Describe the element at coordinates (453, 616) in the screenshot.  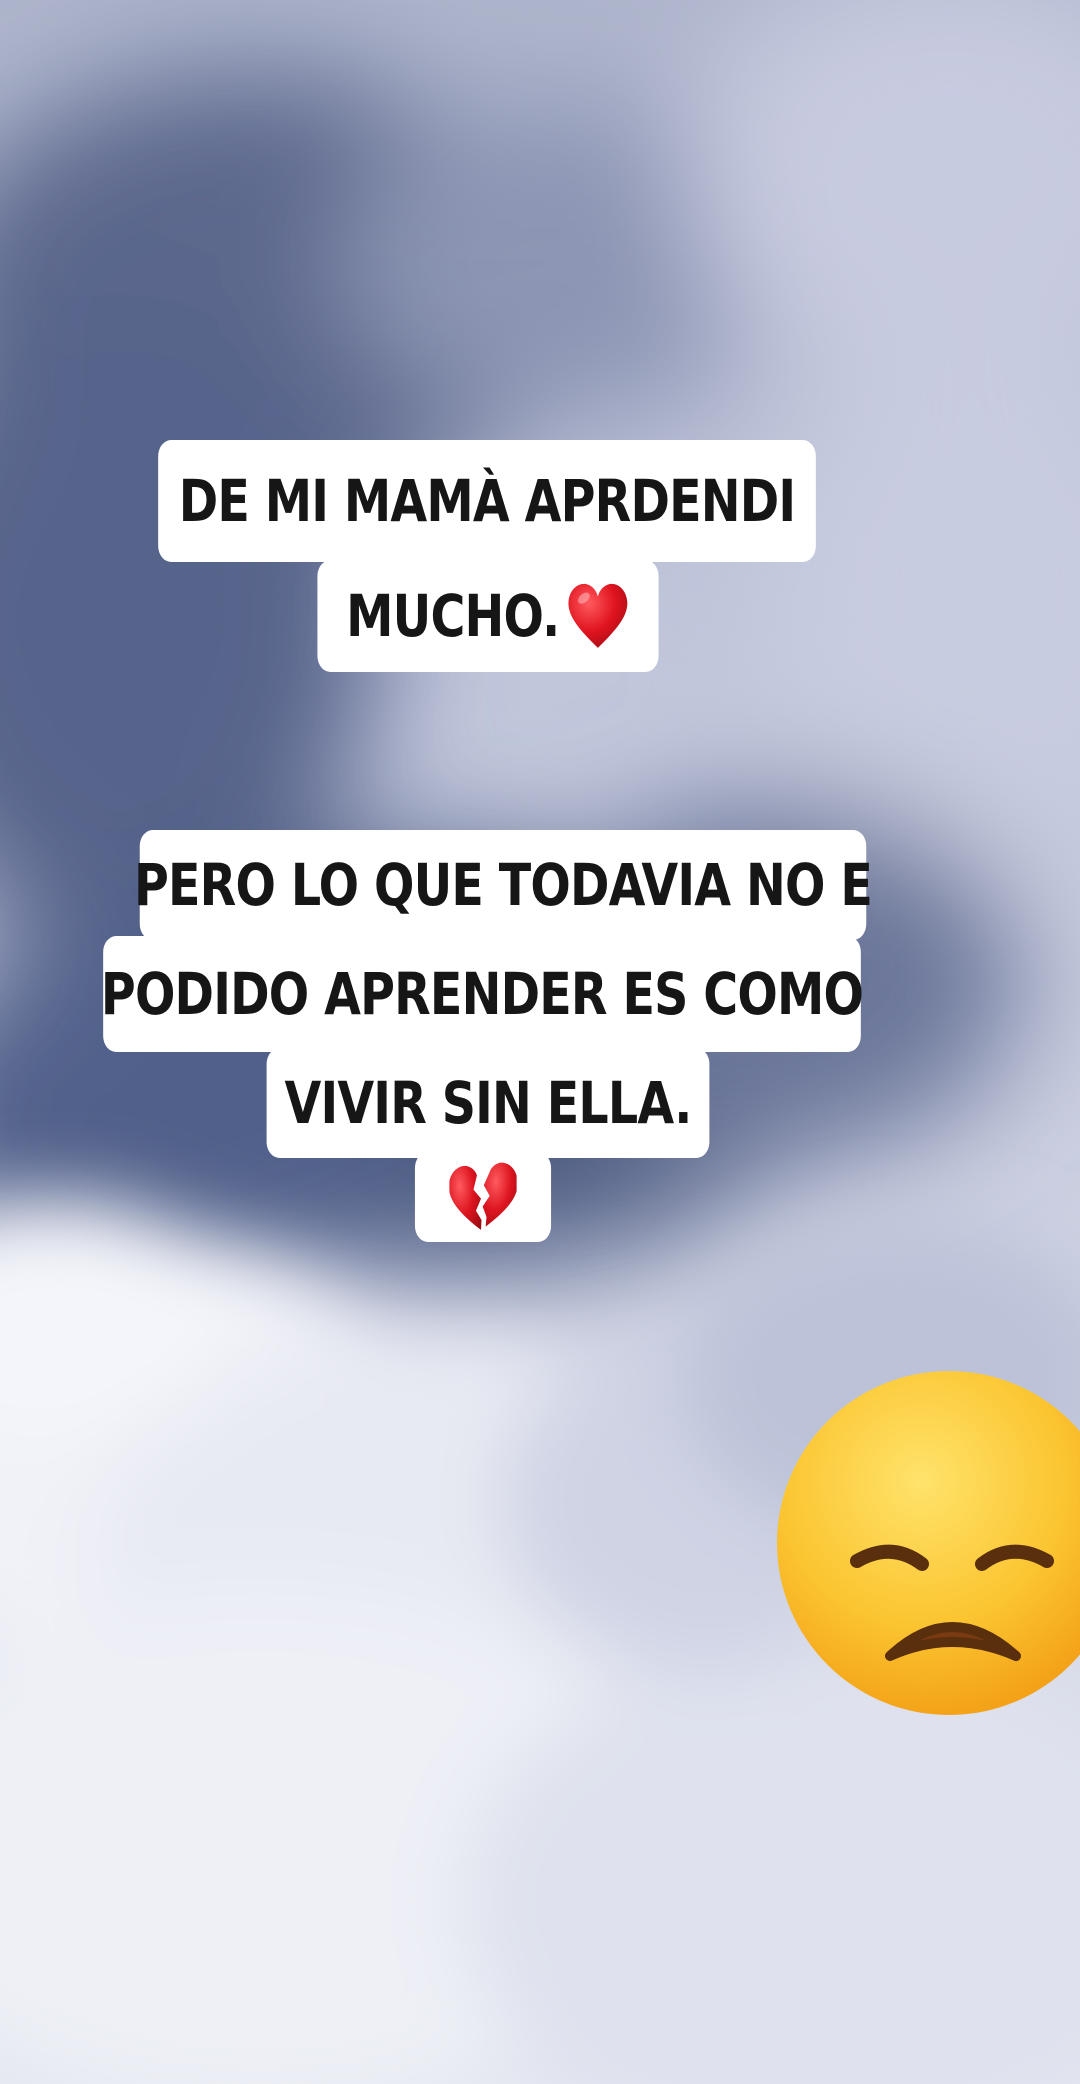
I see `caption-1-text-2: mucho.` at that location.